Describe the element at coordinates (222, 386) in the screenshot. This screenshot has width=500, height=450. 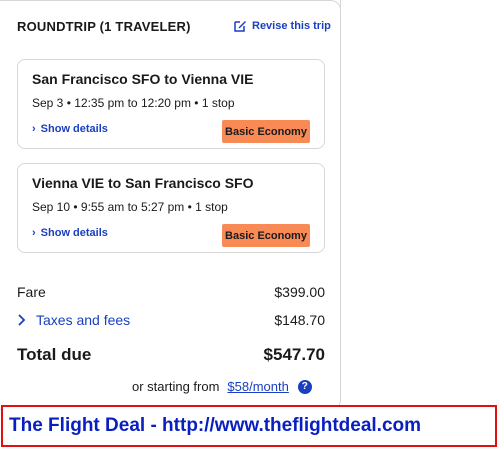
I see `financing-line: or starting from $58/month ?` at that location.